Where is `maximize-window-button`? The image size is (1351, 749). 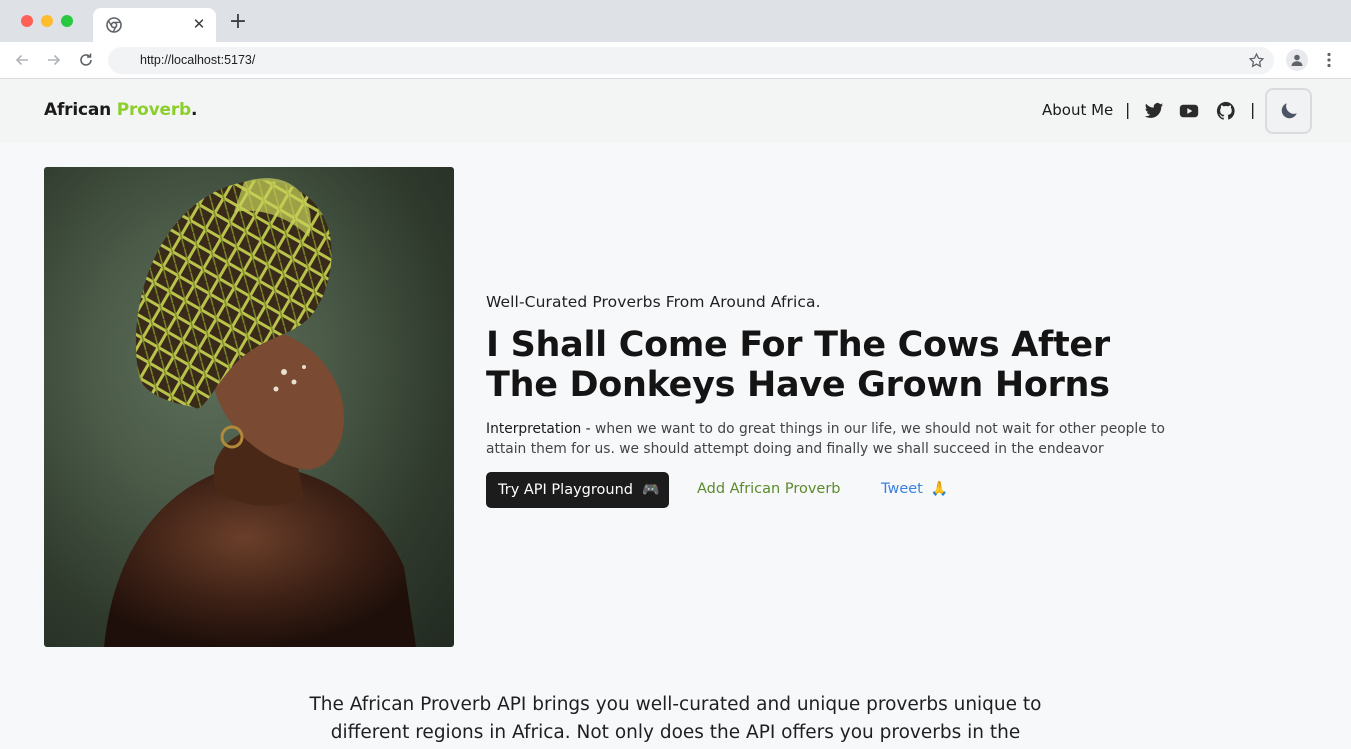 maximize-window-button is located at coordinates (67, 21).